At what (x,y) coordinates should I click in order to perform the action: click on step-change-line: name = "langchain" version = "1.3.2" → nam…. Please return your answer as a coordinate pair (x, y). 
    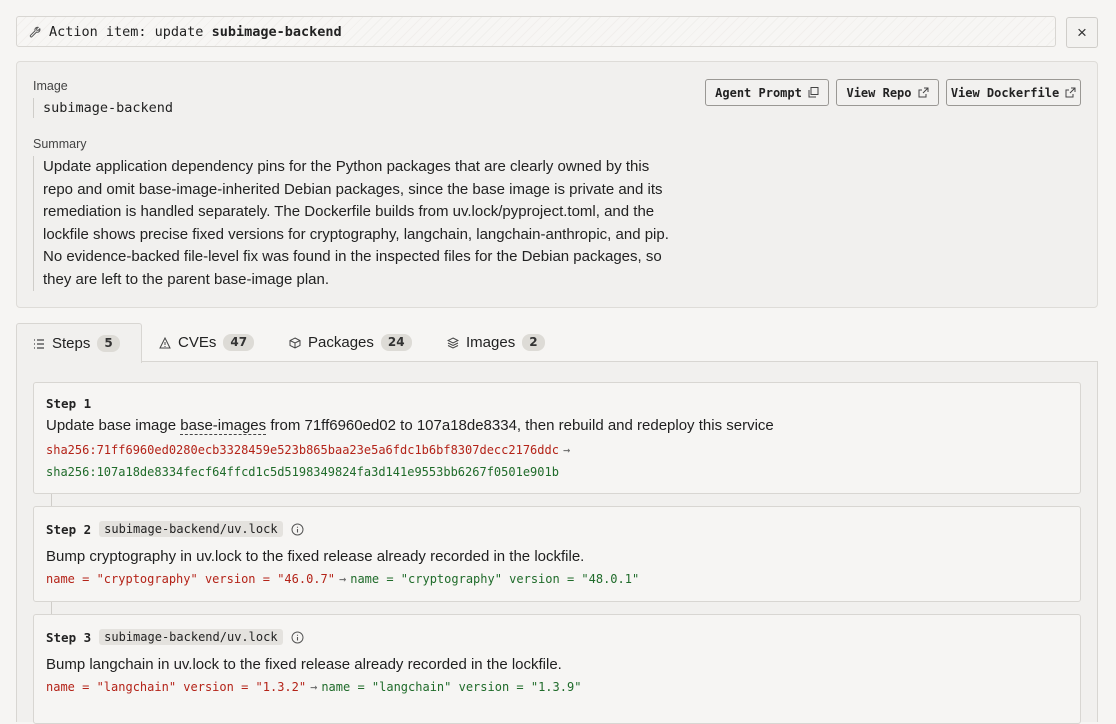
    Looking at the image, I should click on (313, 687).